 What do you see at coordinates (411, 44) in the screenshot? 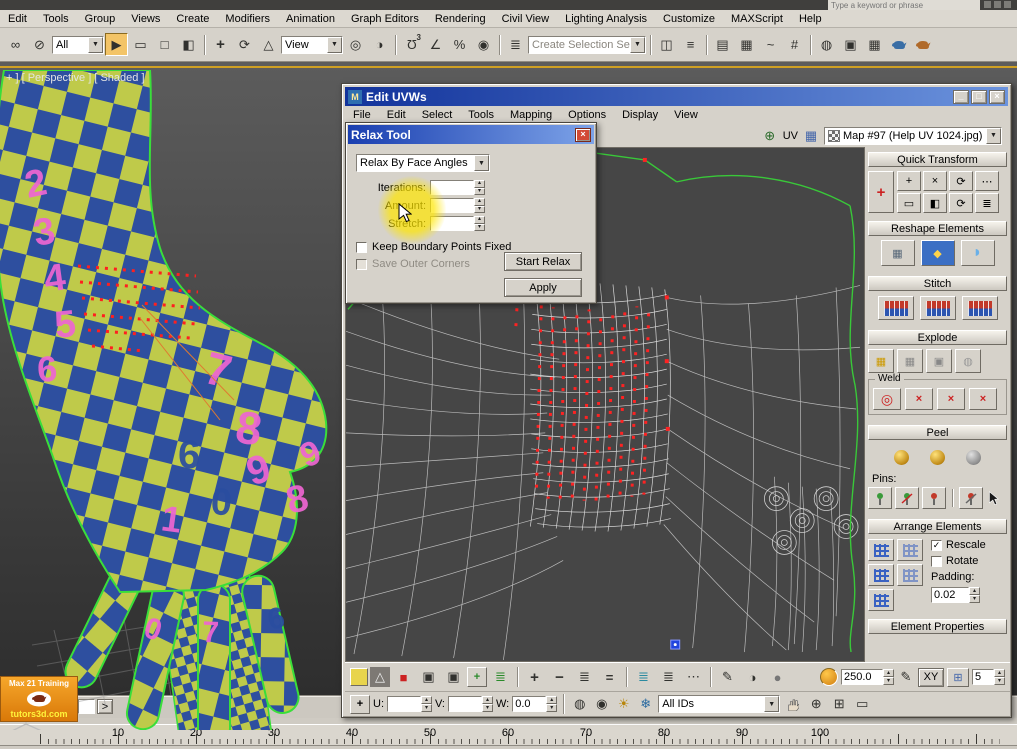
I see `snap-toggle-icon: Ω3` at bounding box center [411, 44].